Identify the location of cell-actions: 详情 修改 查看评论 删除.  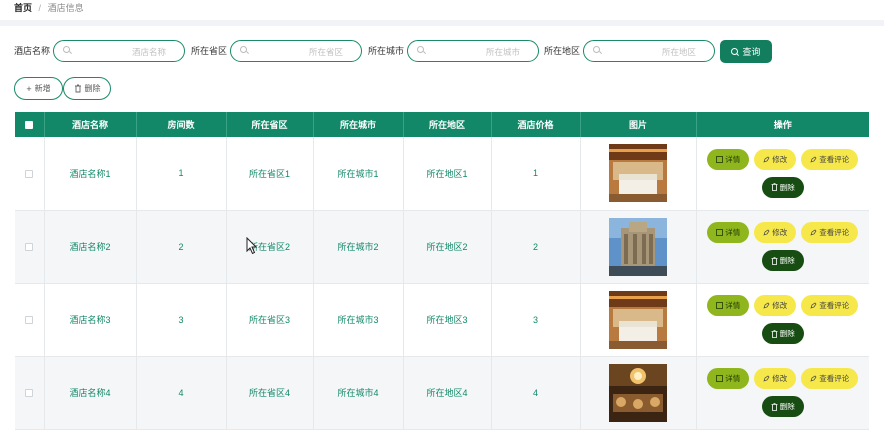
(782, 393).